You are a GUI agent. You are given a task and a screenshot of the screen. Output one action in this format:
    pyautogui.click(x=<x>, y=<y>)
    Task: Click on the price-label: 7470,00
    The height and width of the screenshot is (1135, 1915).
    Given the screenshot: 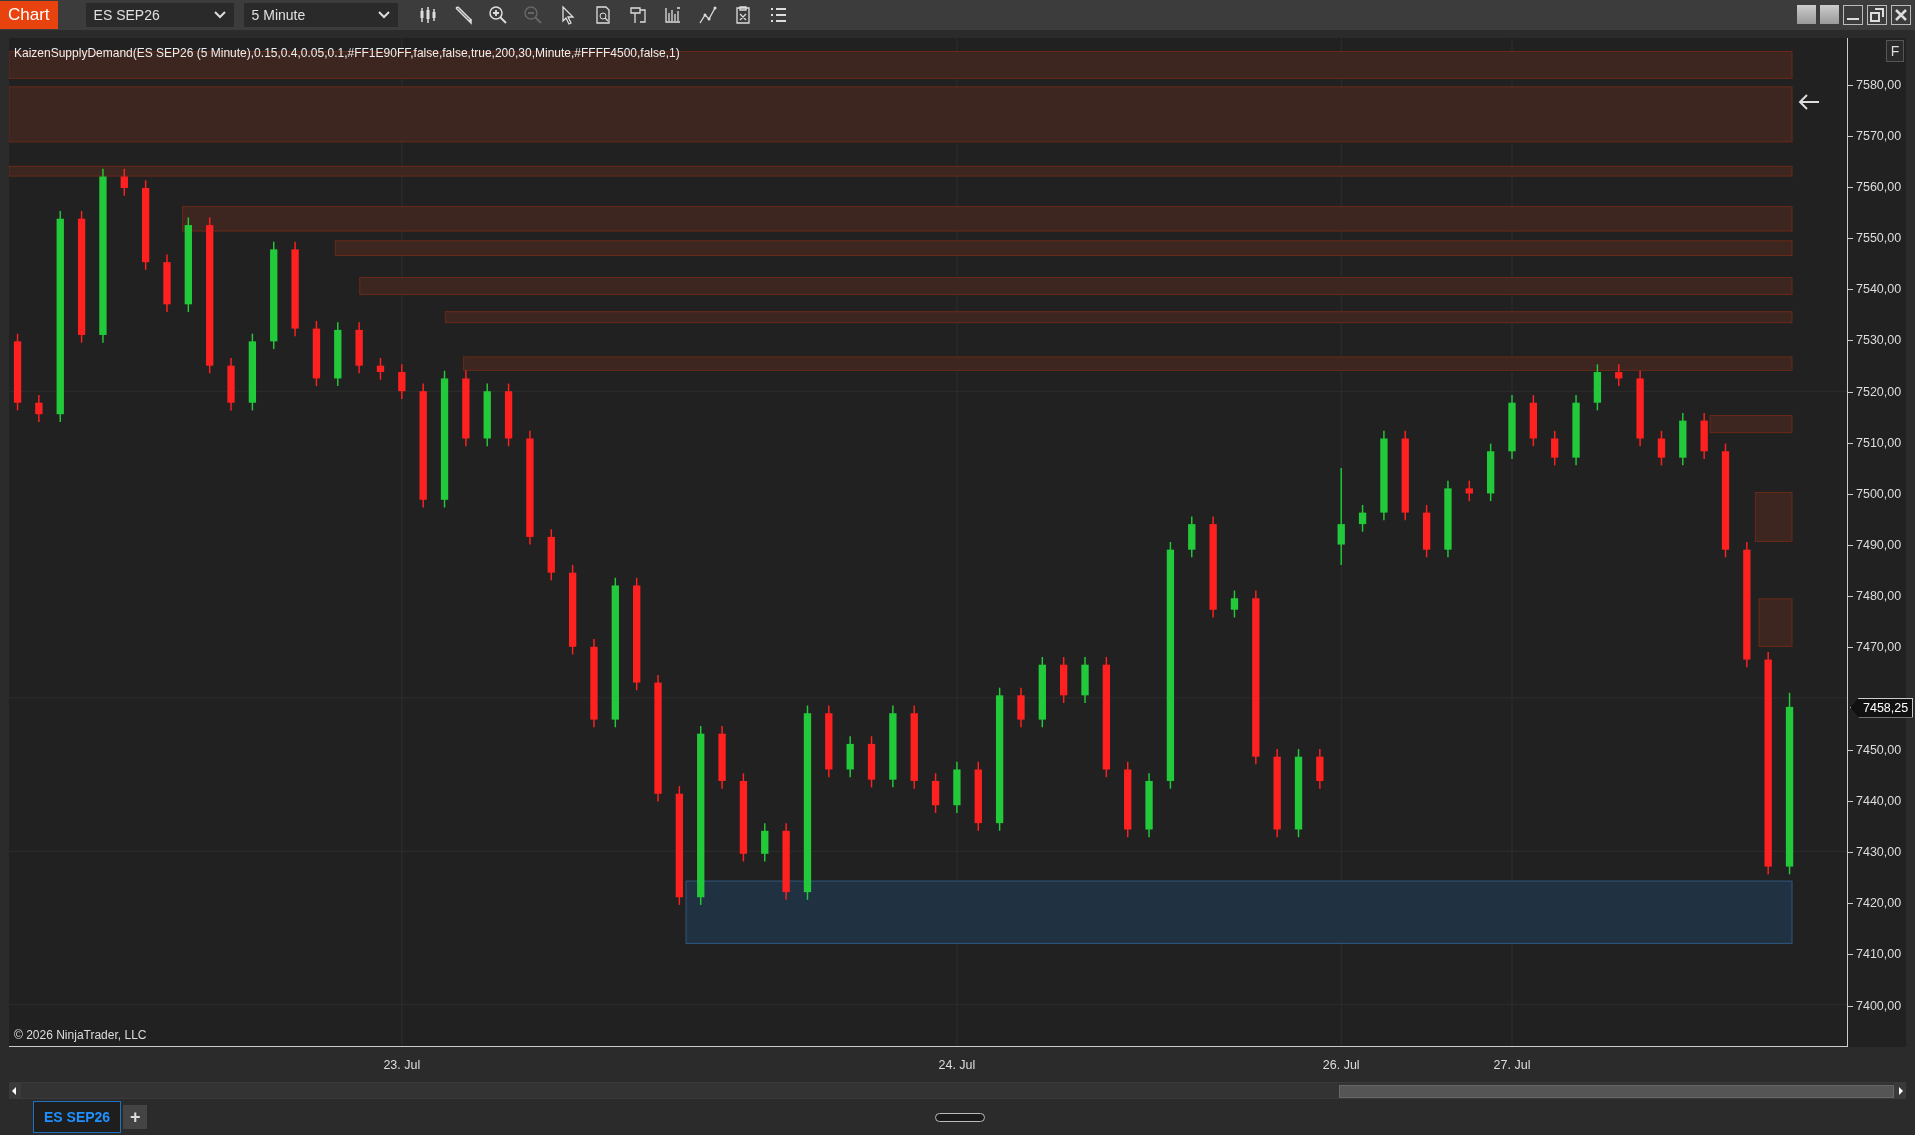 What is the action you would take?
    pyautogui.click(x=1875, y=647)
    